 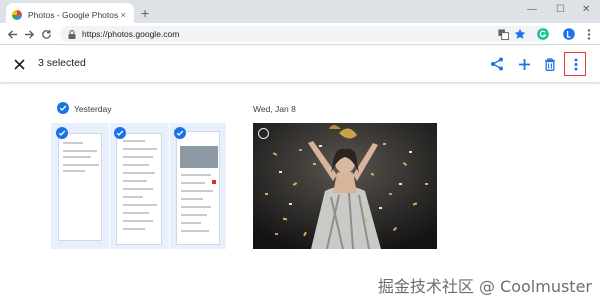 What do you see at coordinates (46, 34) in the screenshot?
I see `reload-icon` at bounding box center [46, 34].